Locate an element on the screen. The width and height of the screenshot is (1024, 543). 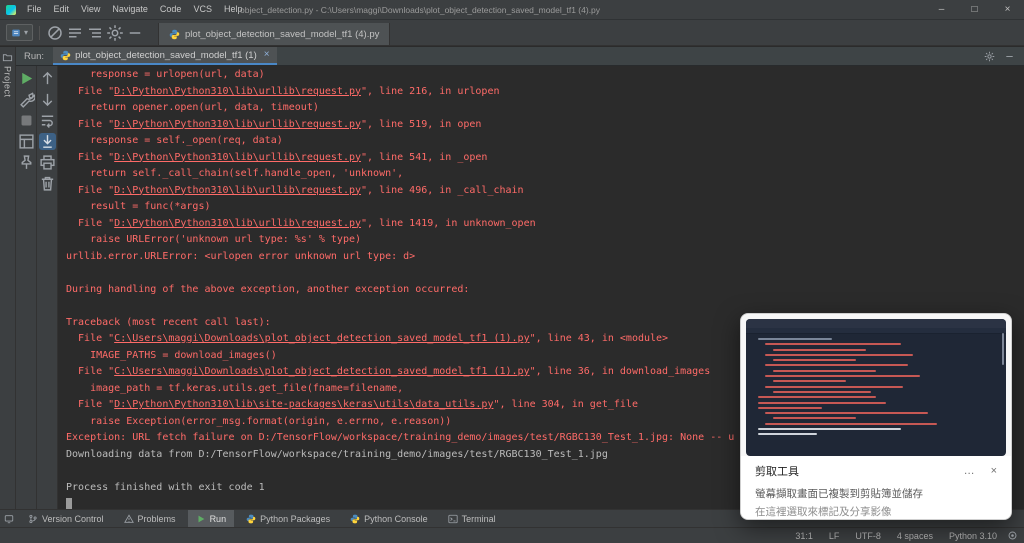
toolbar-settings-icon is located at coordinates (115, 33).